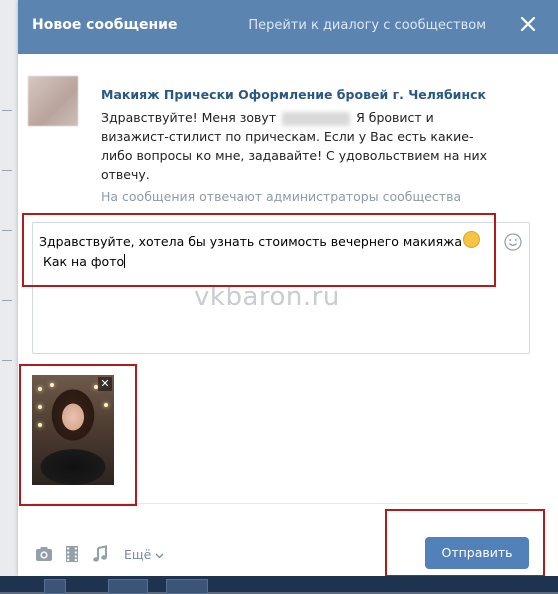  What do you see at coordinates (53, 101) in the screenshot?
I see `community-avatar` at bounding box center [53, 101].